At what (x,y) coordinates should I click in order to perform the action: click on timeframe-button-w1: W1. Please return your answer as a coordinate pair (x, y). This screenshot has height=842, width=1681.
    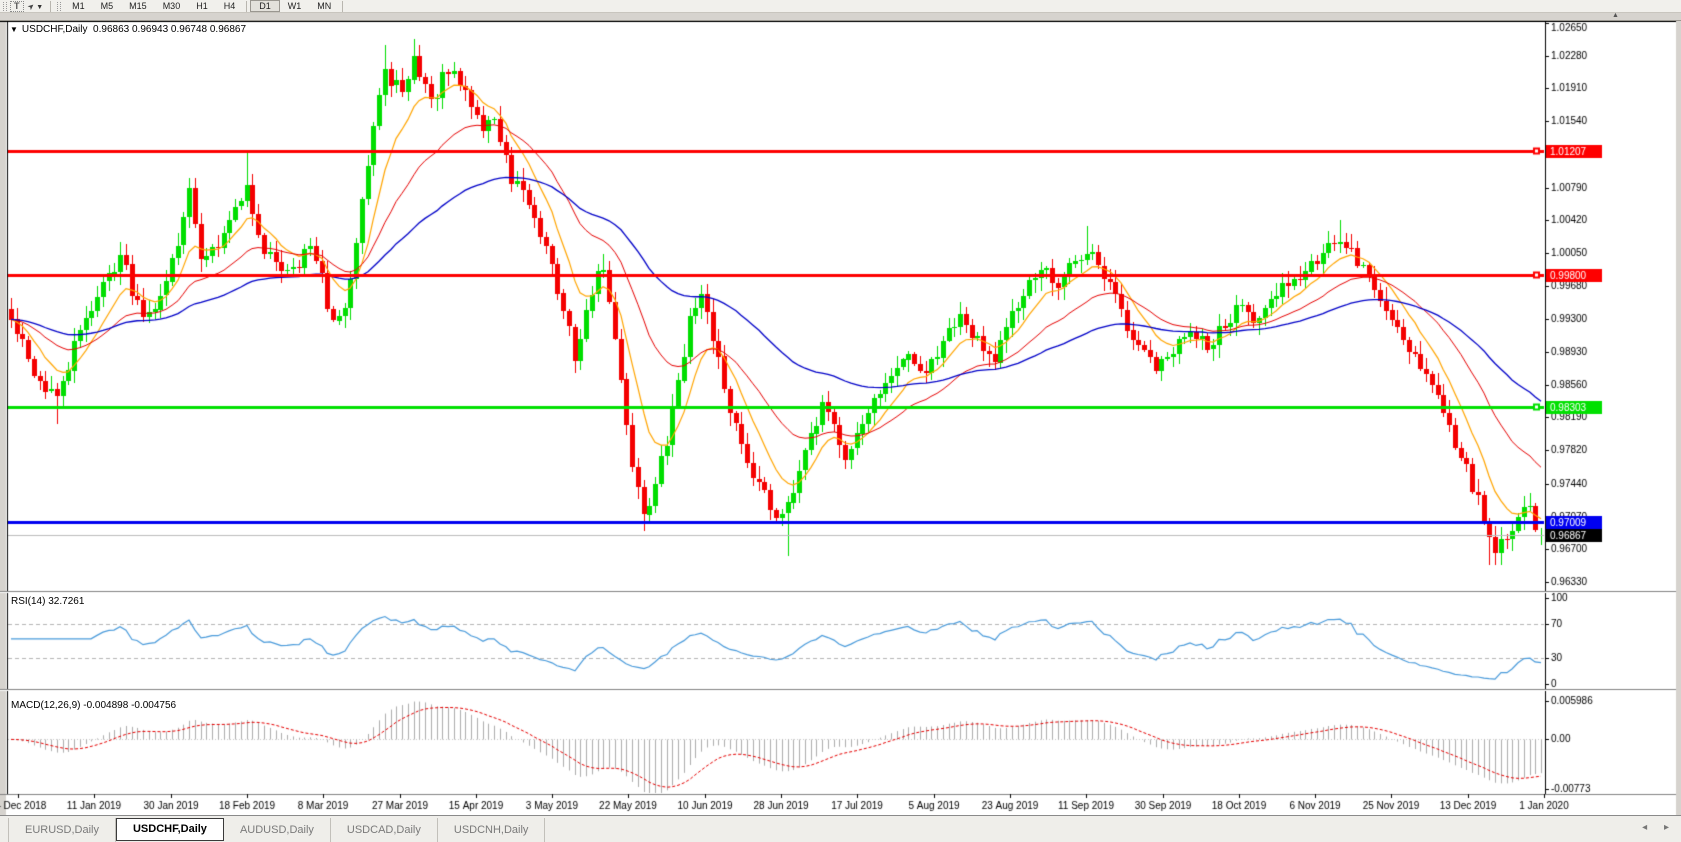
    Looking at the image, I should click on (295, 6).